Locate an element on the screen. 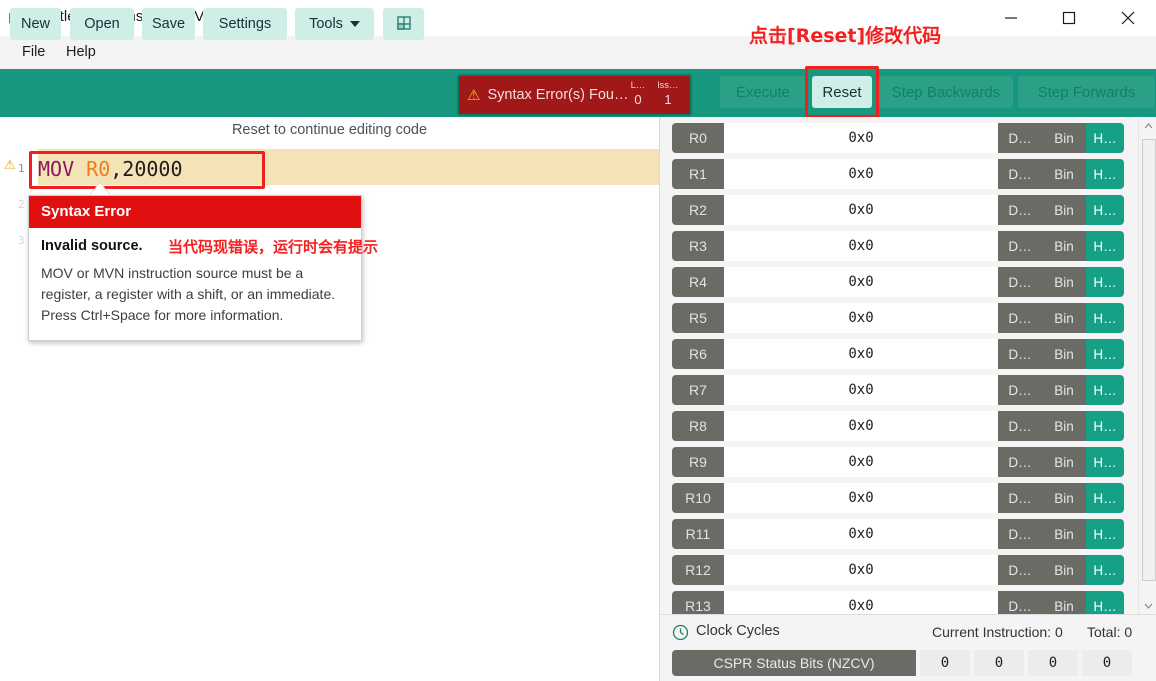 This screenshot has height=681, width=1156. register-name: R11 is located at coordinates (698, 534).